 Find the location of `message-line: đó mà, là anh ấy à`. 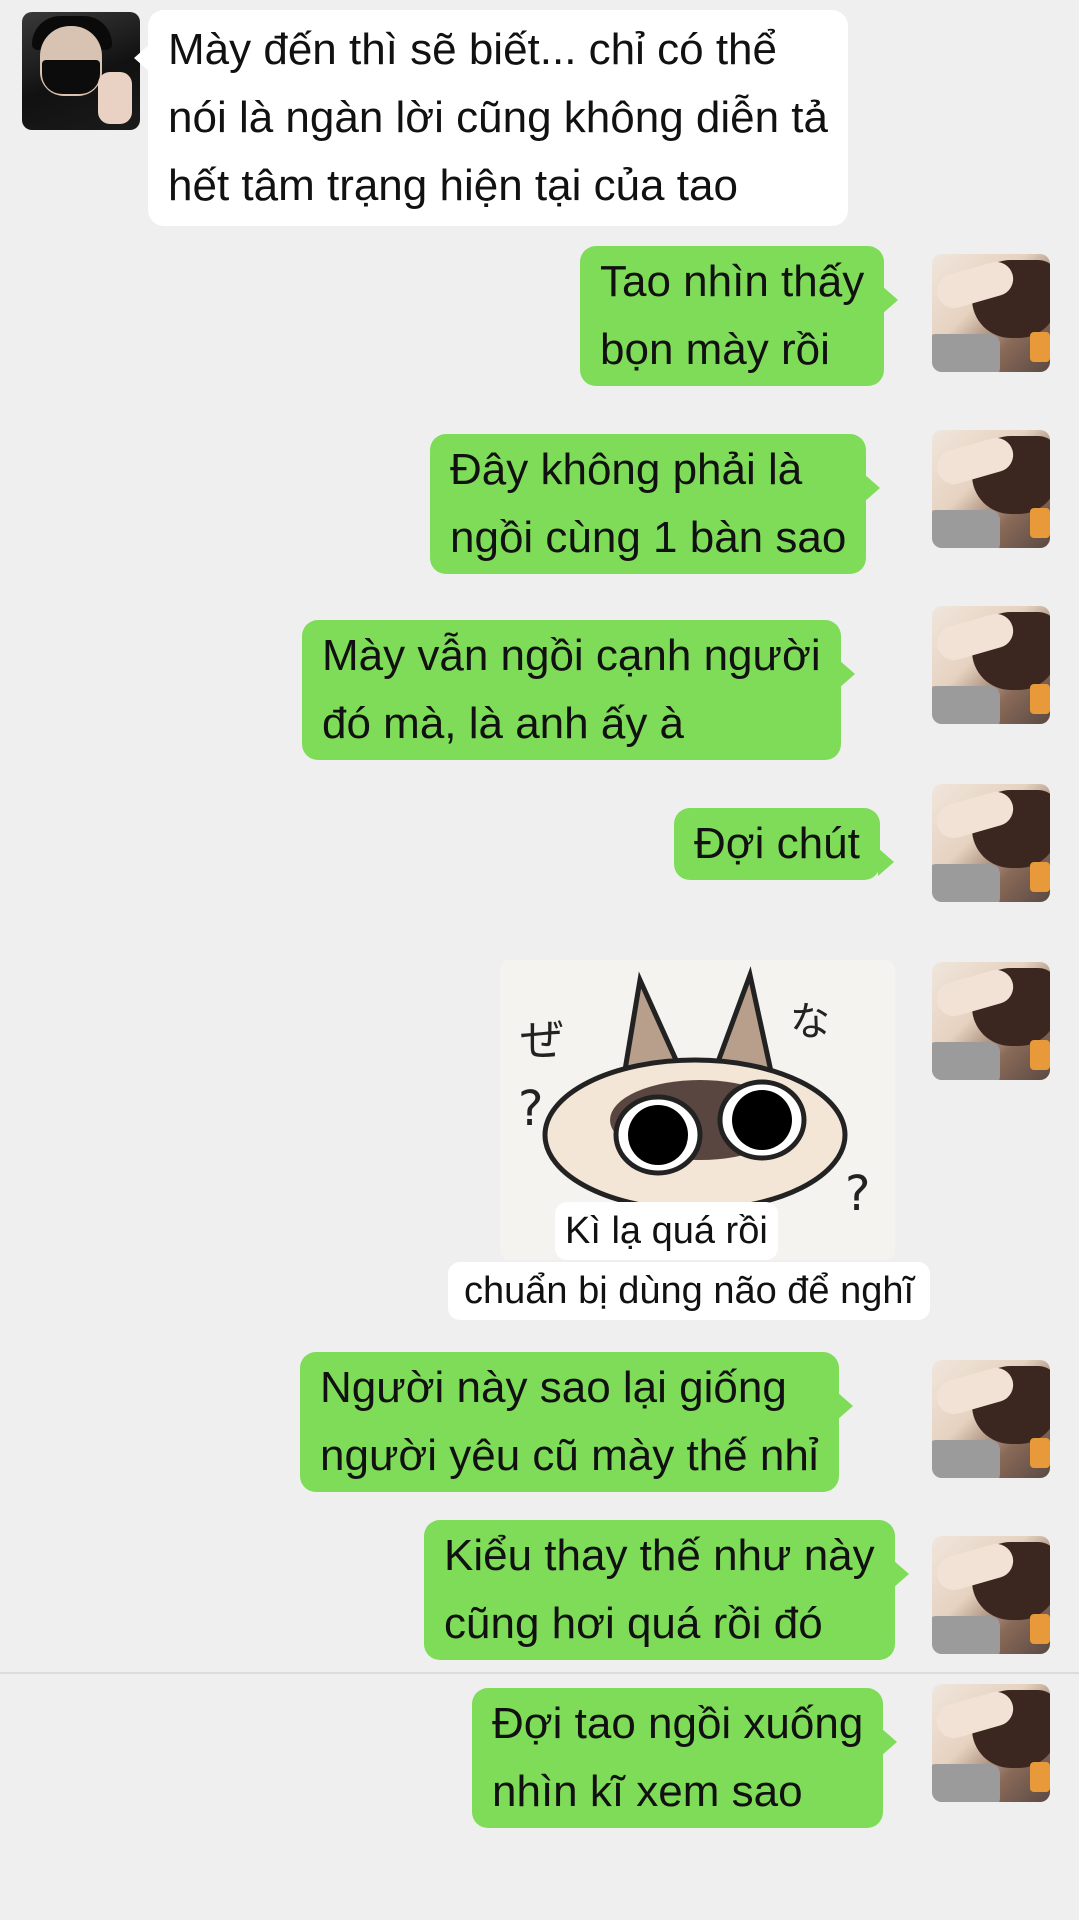

message-line: đó mà, là anh ấy à is located at coordinates (503, 723).